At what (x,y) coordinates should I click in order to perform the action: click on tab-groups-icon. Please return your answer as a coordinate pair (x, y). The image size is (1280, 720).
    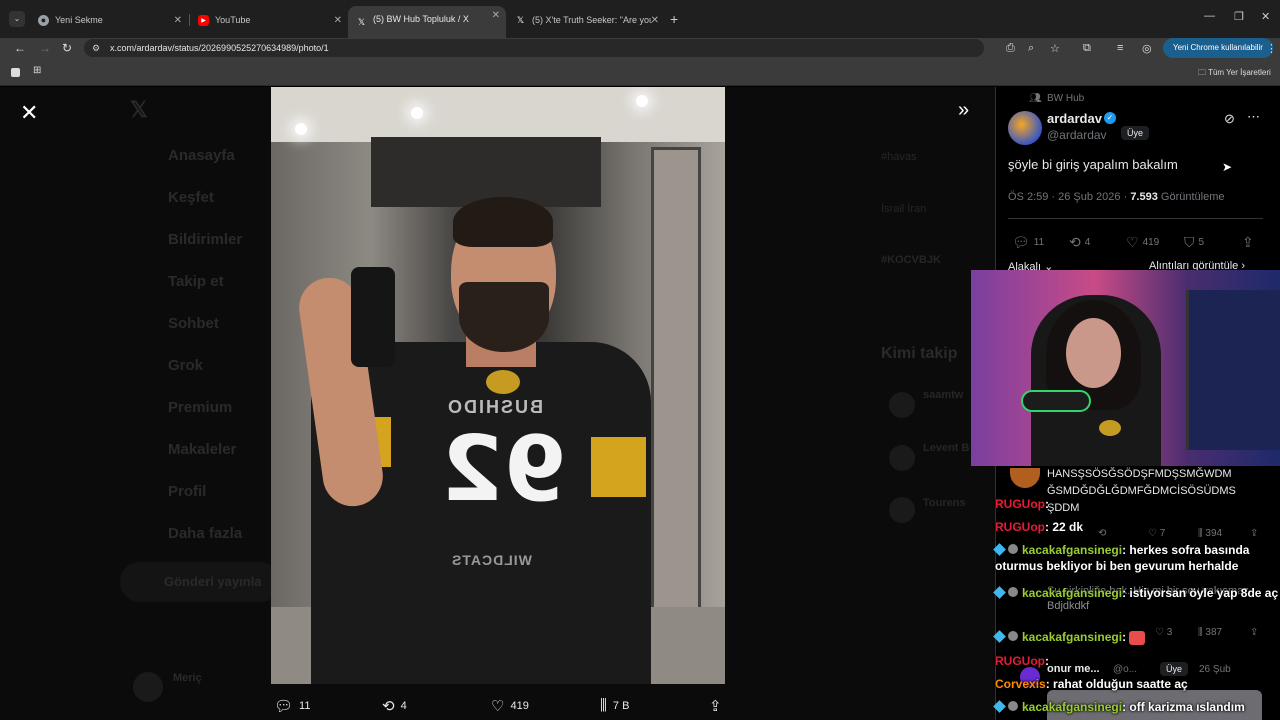
    Looking at the image, I should click on (15, 72).